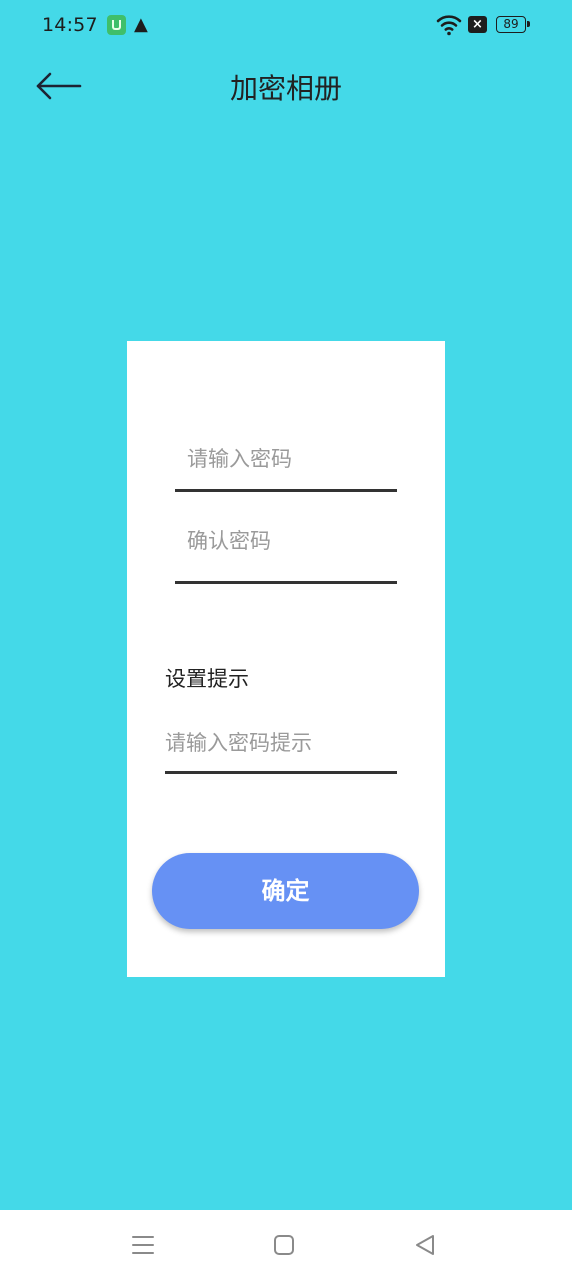 The width and height of the screenshot is (572, 1280). What do you see at coordinates (281, 772) in the screenshot?
I see `hint-underline` at bounding box center [281, 772].